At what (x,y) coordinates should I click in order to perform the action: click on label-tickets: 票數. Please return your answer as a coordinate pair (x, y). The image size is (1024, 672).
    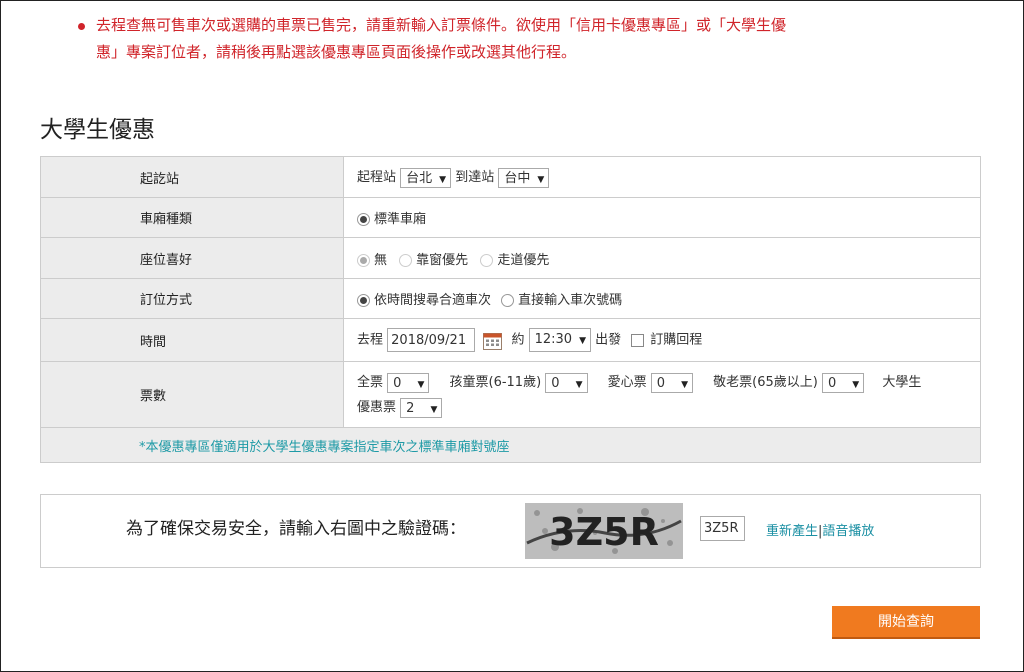
    Looking at the image, I should click on (192, 394).